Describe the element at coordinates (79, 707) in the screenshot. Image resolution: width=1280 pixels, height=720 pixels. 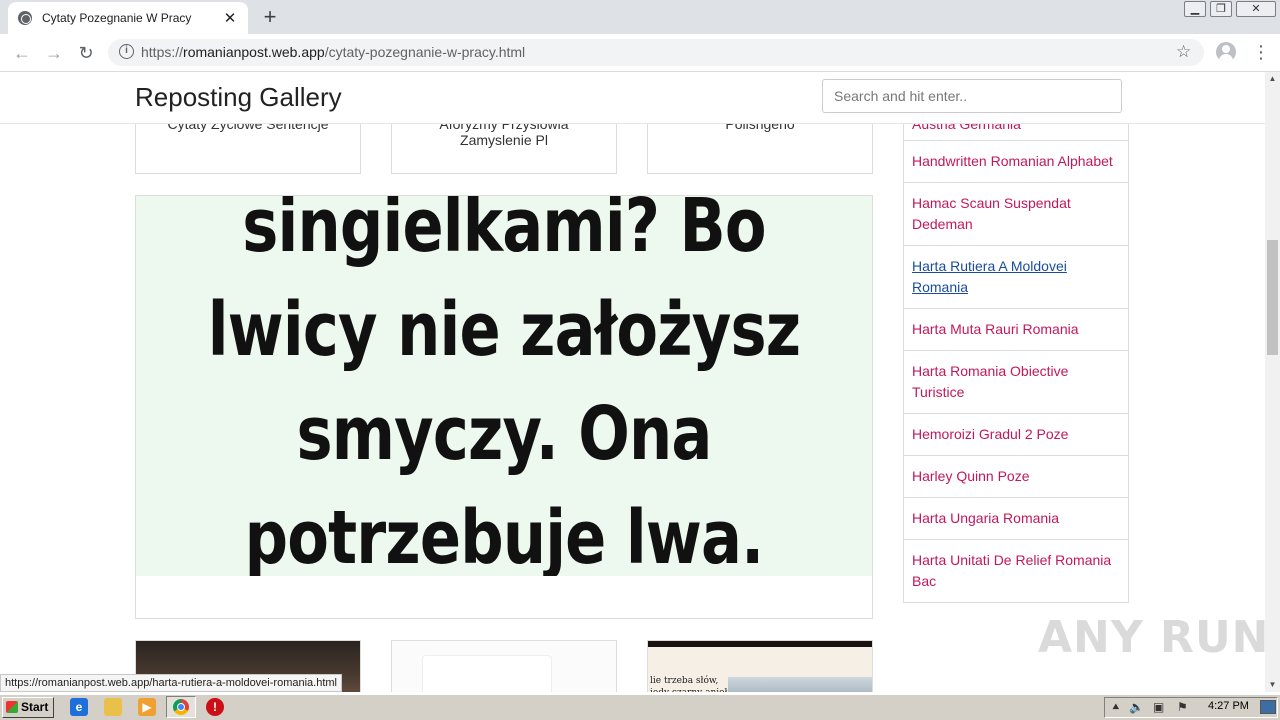
I see `internet-explorer-icon: e` at that location.